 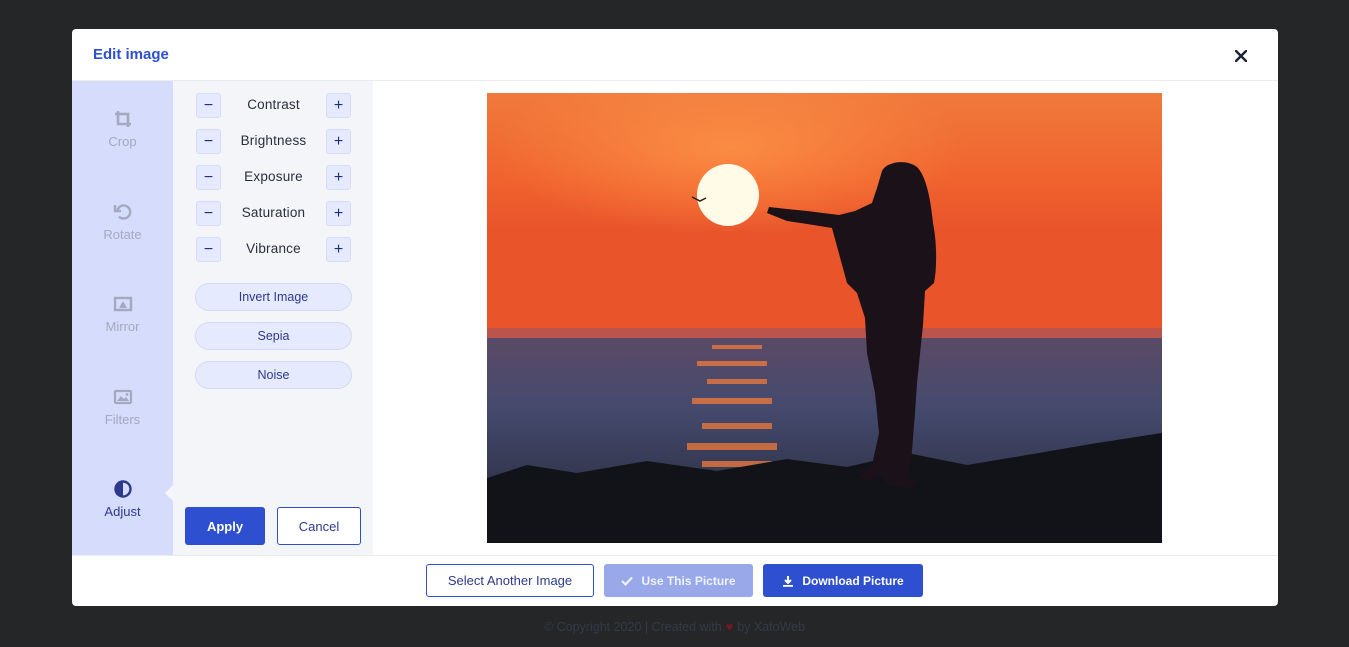 I want to click on use-this-picture-label: Use This Picture, so click(x=688, y=580).